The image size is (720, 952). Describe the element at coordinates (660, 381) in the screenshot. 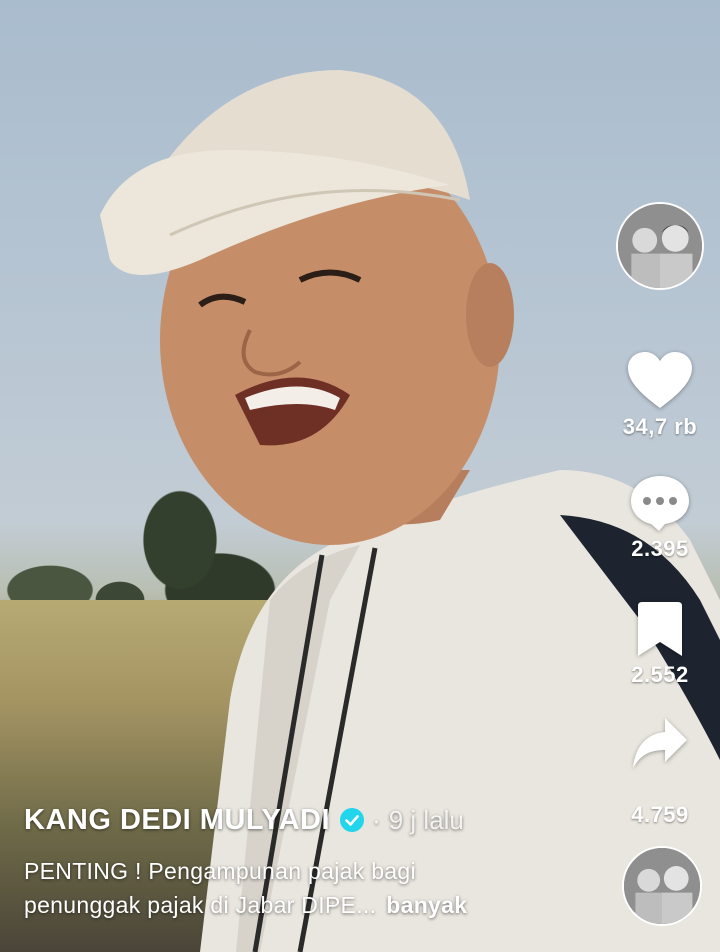

I see `heart-icon` at that location.